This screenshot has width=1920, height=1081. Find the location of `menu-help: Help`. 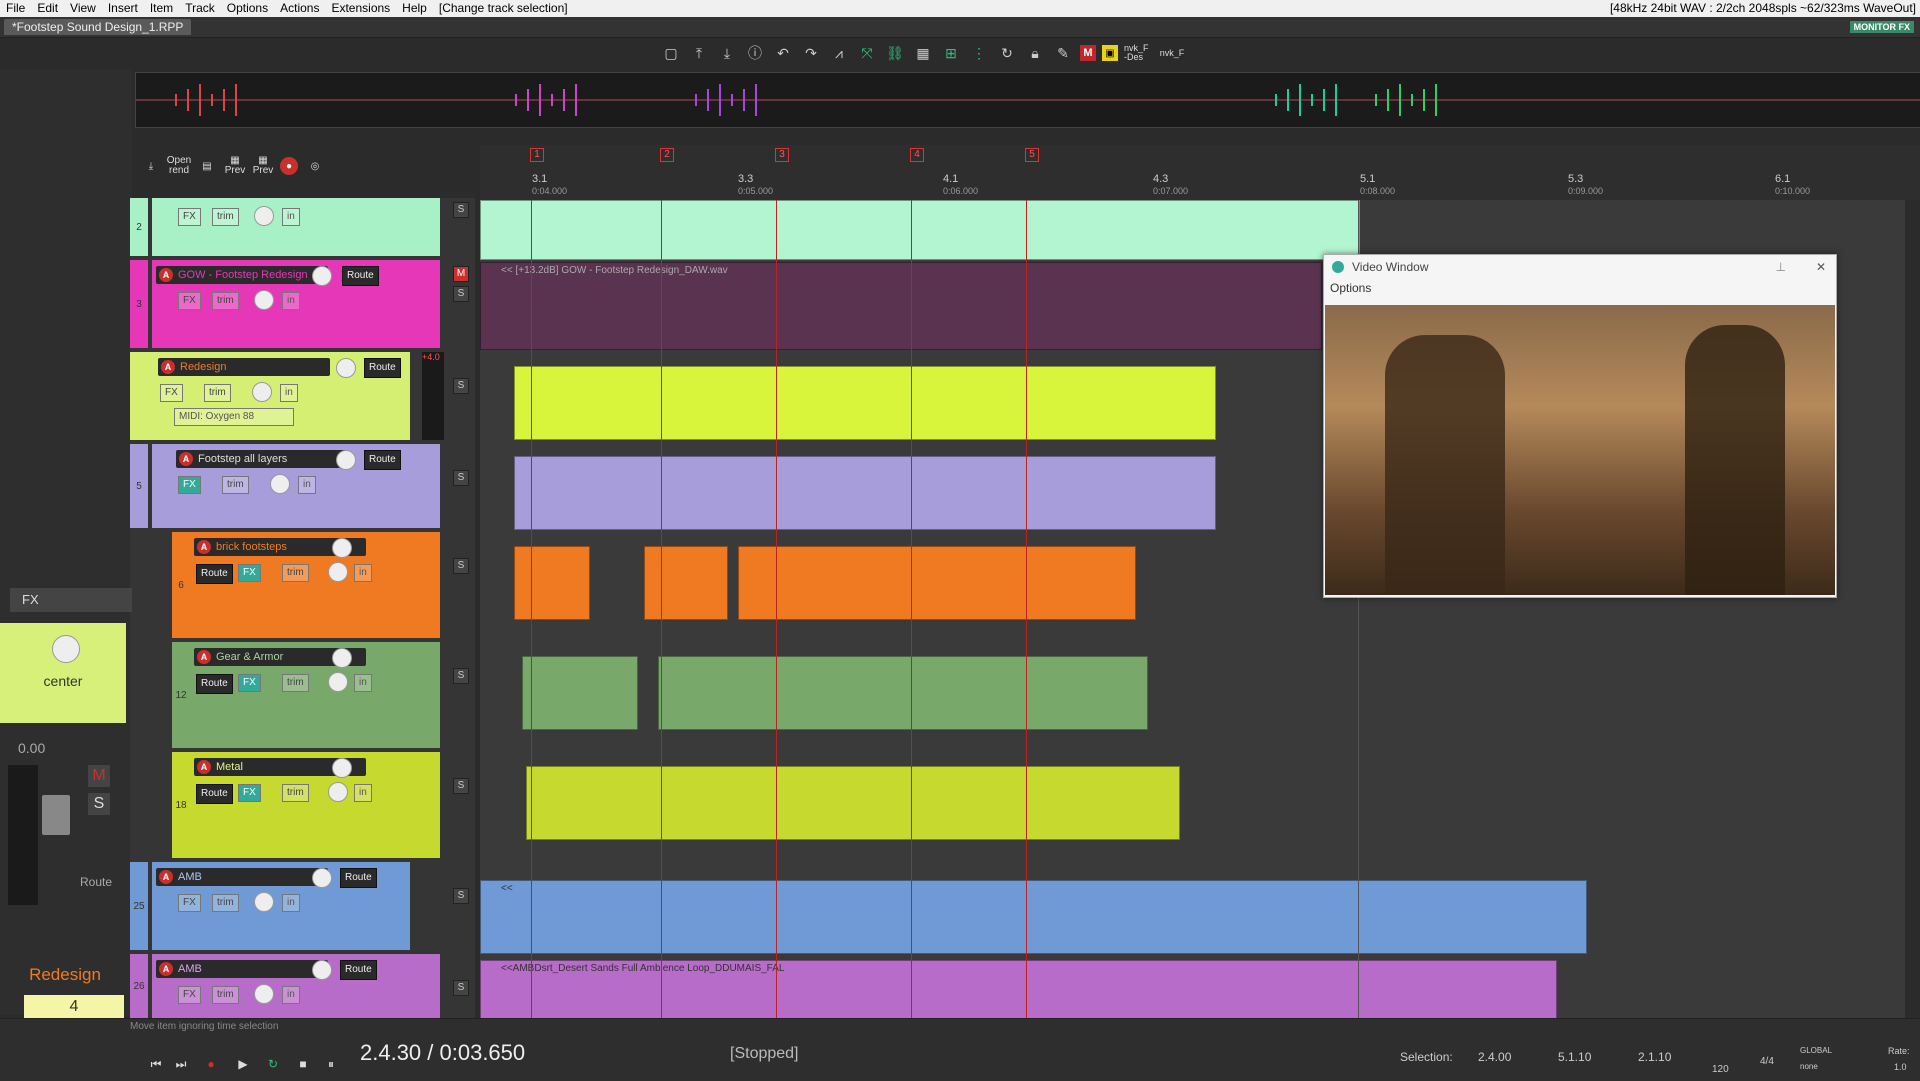

menu-help: Help is located at coordinates (414, 8).